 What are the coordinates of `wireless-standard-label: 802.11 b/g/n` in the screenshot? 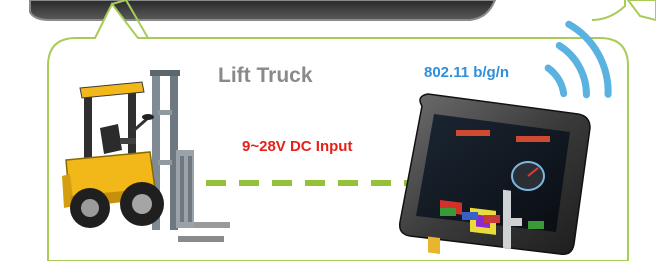 It's located at (467, 72).